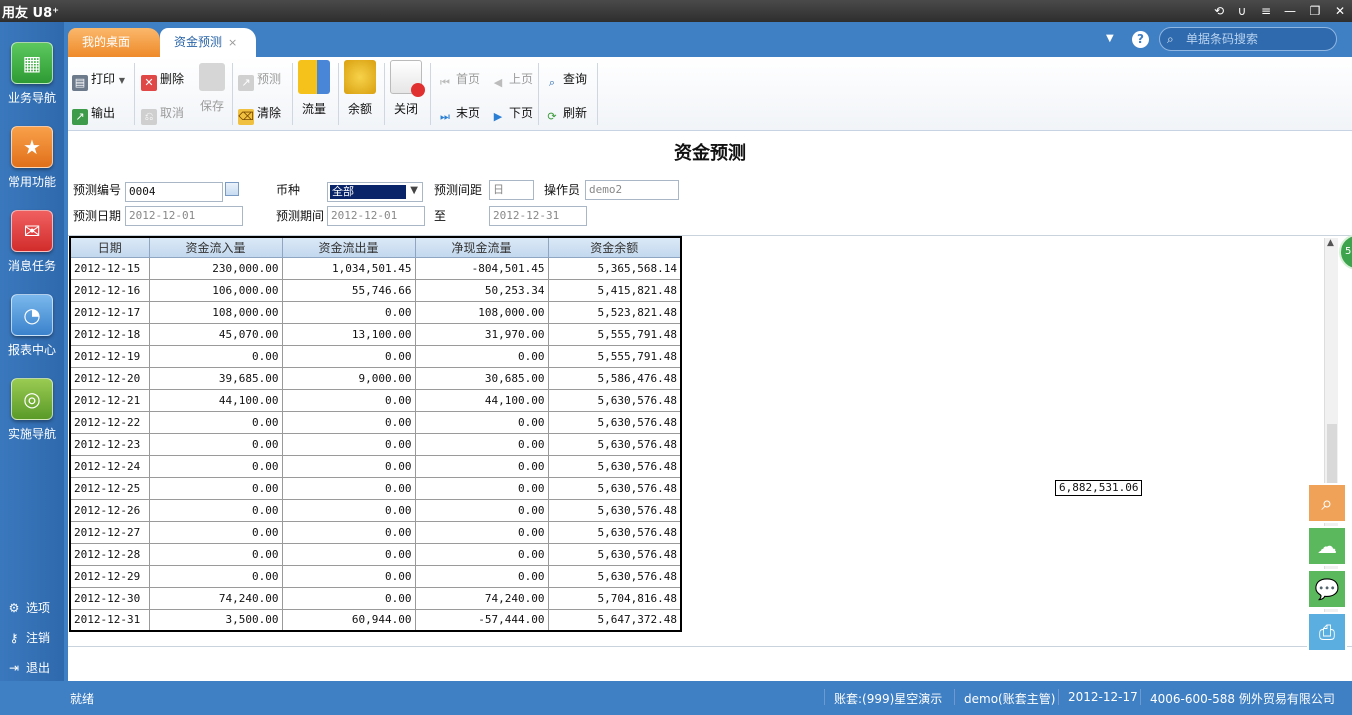 This screenshot has width=1352, height=715. What do you see at coordinates (215, 400) in the screenshot?
I see `cell-inflow: 44,100.00` at bounding box center [215, 400].